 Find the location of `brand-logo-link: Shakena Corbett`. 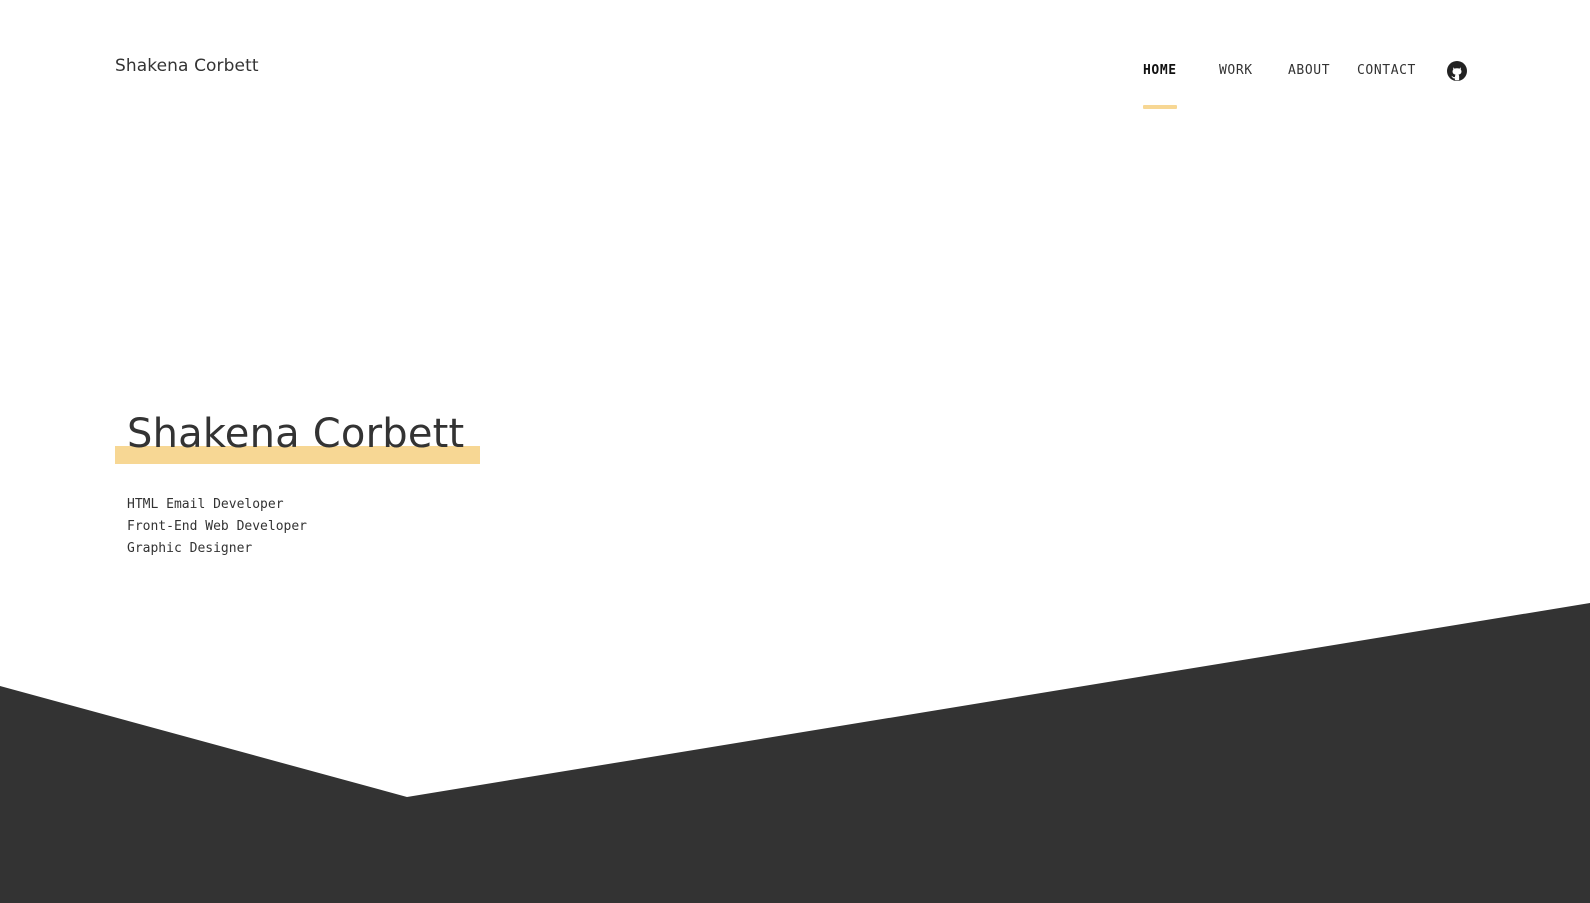

brand-logo-link: Shakena Corbett is located at coordinates (187, 66).